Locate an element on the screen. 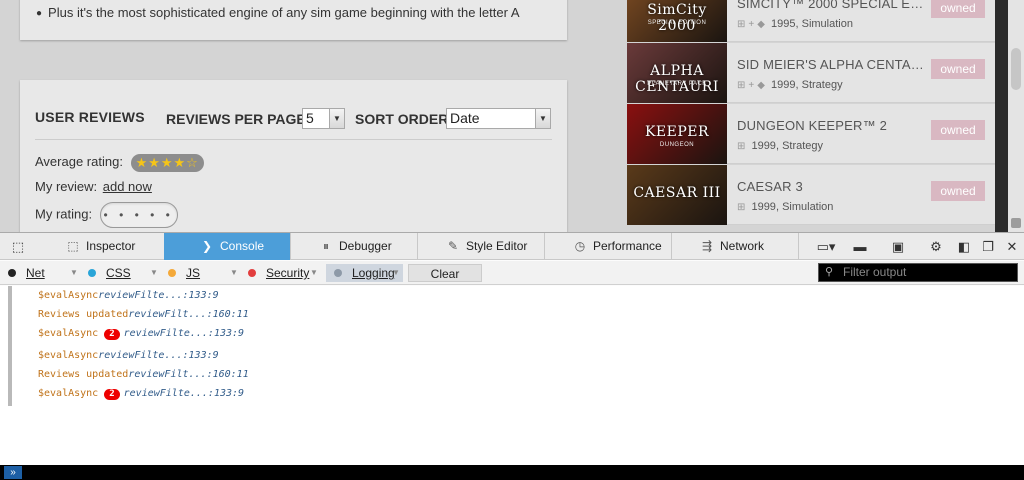  my-rating-label: My rating: is located at coordinates (64, 214).